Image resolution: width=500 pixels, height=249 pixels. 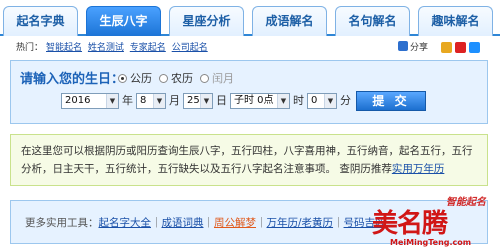 I want to click on hour-select: 子时 0点 ▼, so click(x=260, y=101).